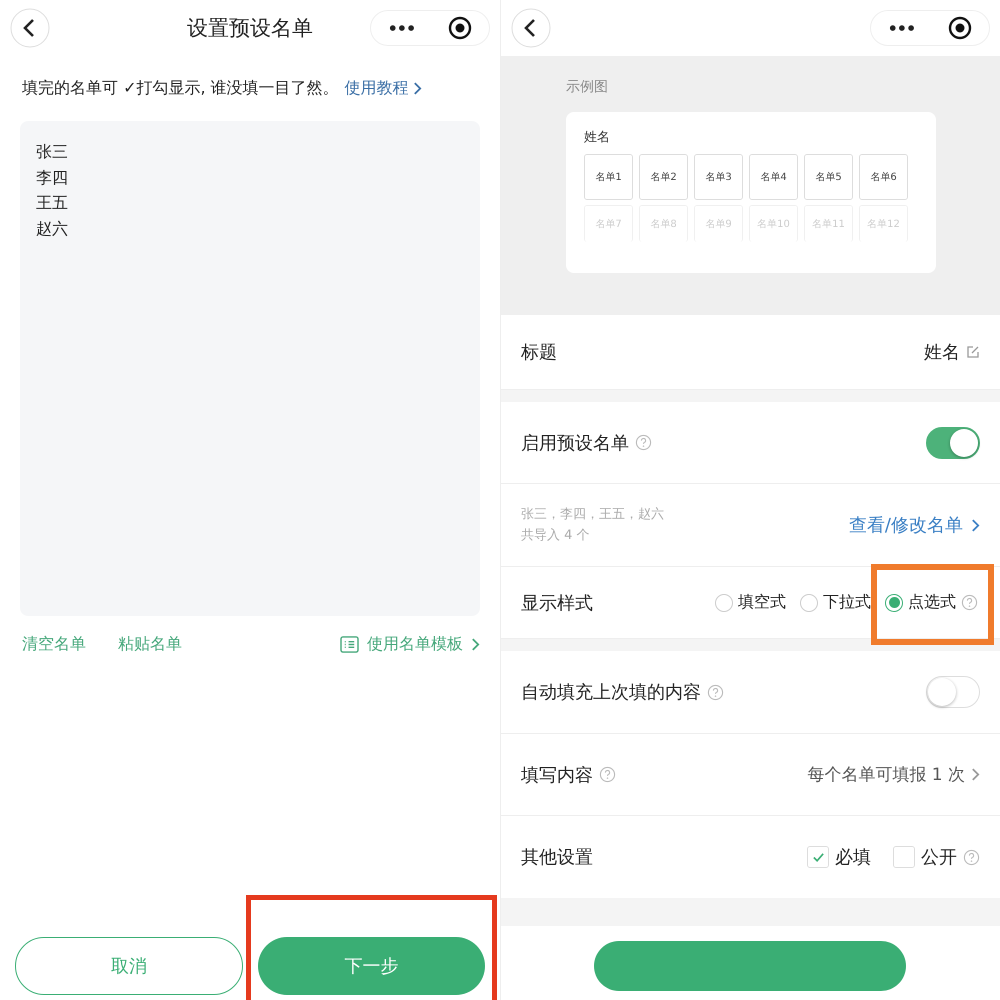  I want to click on radio-label: 点选式, so click(932, 602).